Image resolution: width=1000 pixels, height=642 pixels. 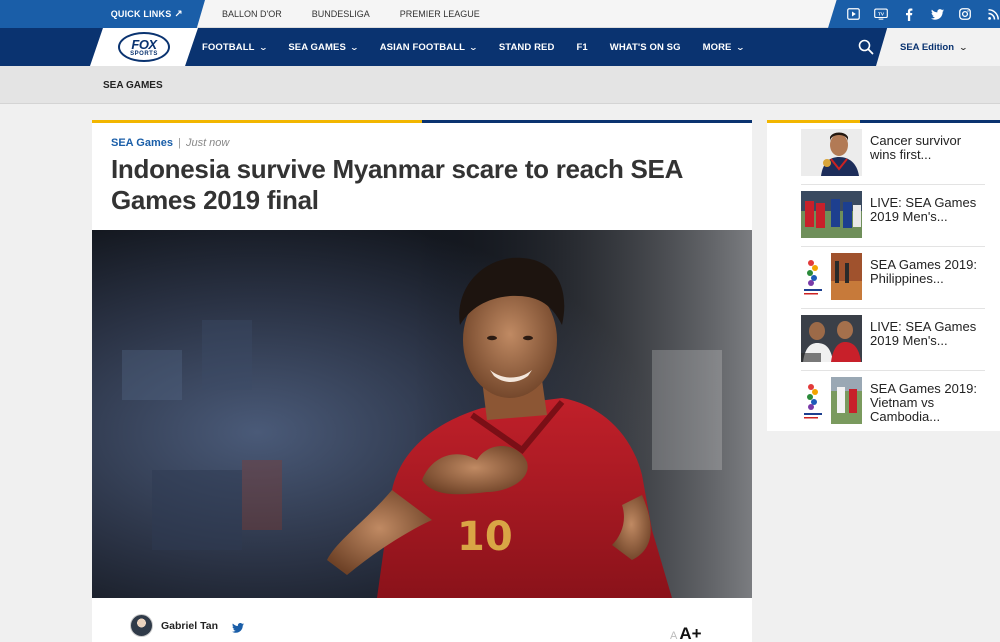 What do you see at coordinates (341, 14) in the screenshot?
I see `top-link-bundesliga: BUNDESLIGA` at bounding box center [341, 14].